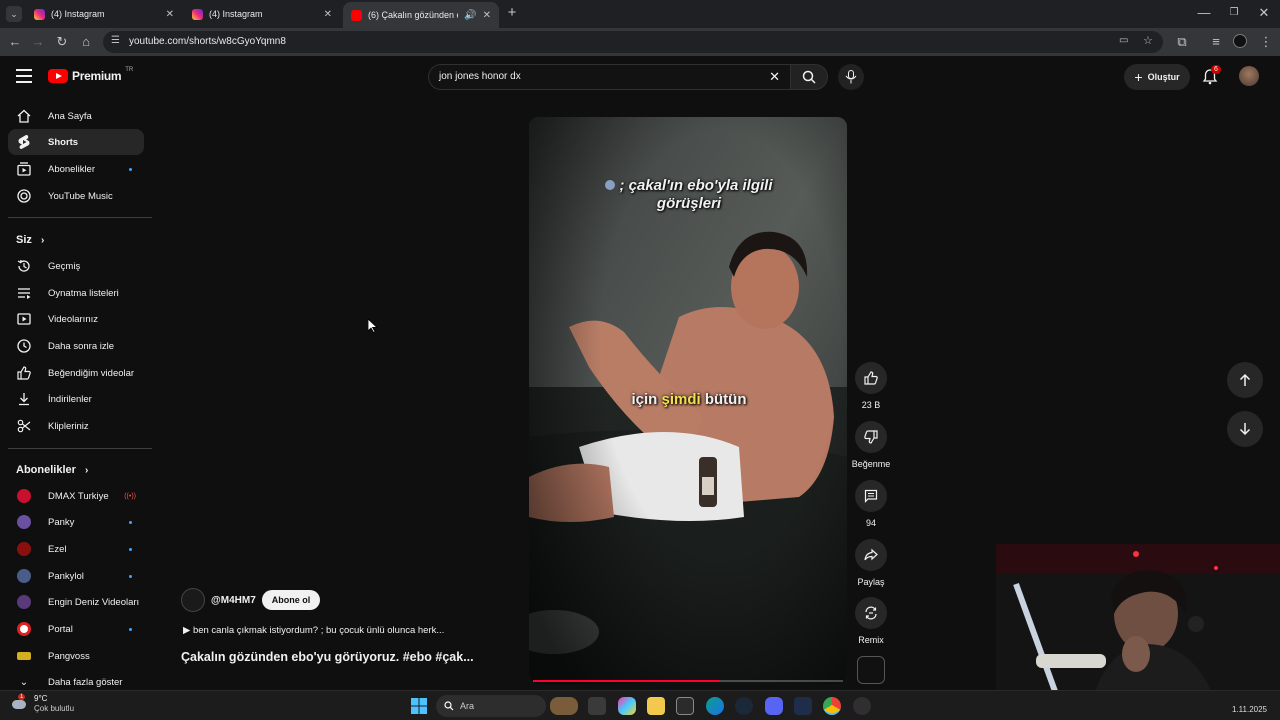  I want to click on channel-name: DMAX Turkiye, so click(78, 496).